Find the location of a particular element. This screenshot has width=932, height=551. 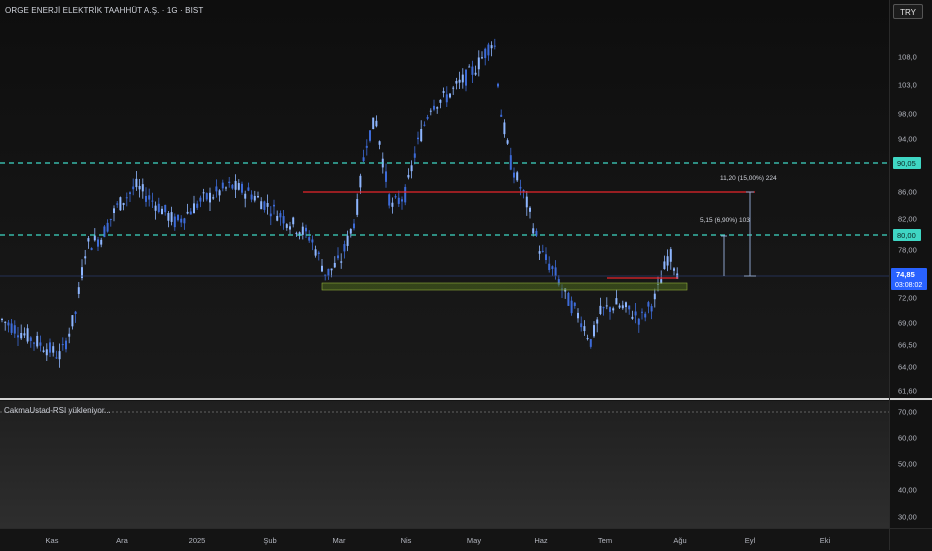

last-price-label: 74,85 is located at coordinates (905, 274).